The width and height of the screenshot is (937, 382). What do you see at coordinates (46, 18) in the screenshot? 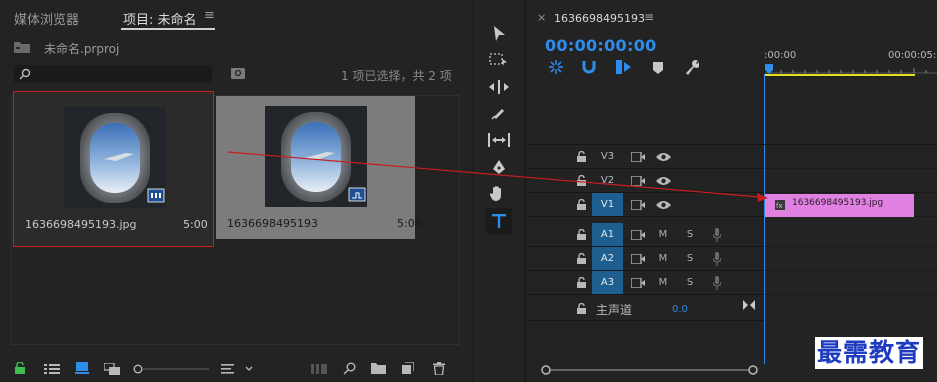
I see `tab-media-browser: 媒体浏览器` at bounding box center [46, 18].